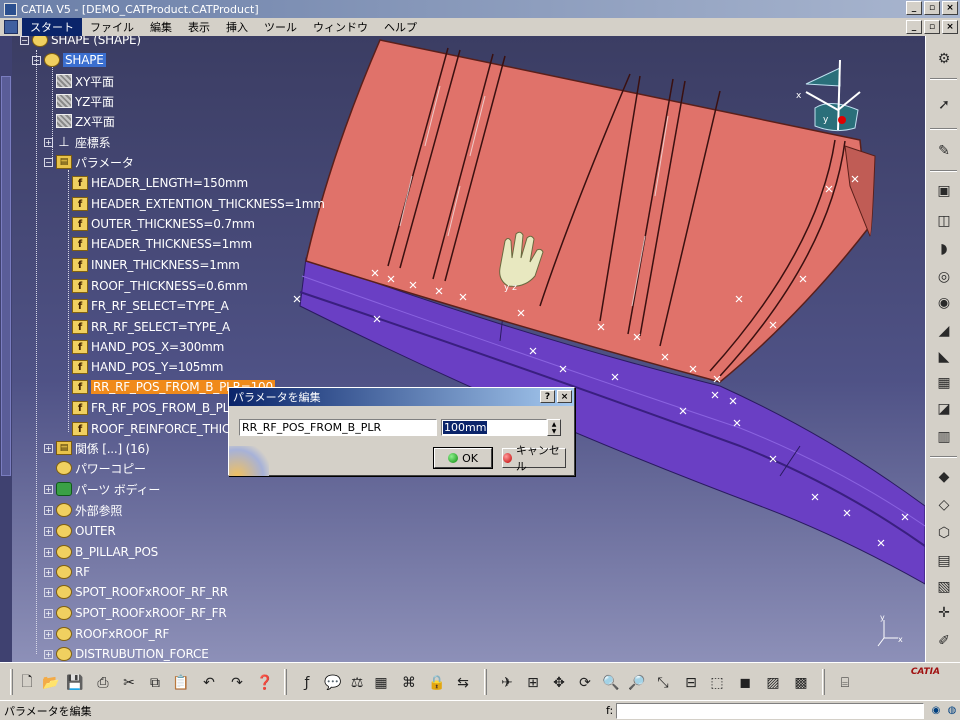  What do you see at coordinates (944, 59) in the screenshot?
I see `settings-gear-icon: ⚙` at bounding box center [944, 59].